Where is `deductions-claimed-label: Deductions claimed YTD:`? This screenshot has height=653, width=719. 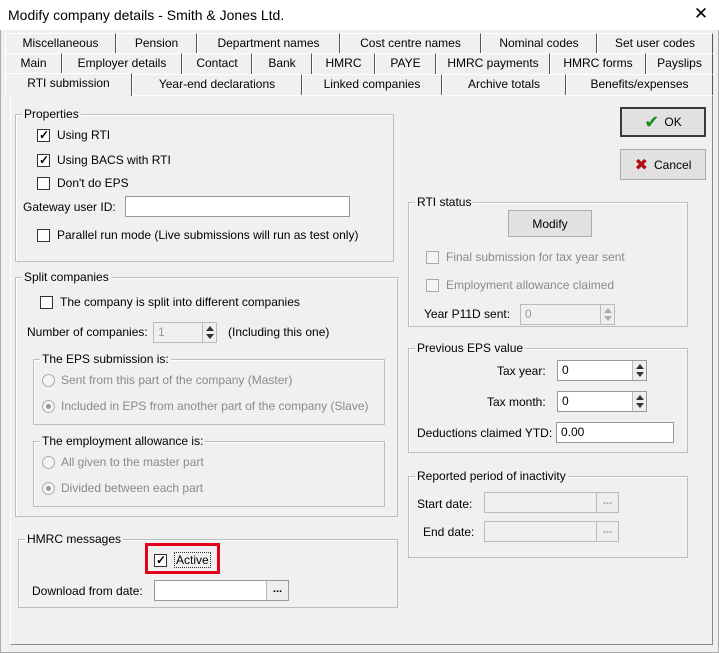
deductions-claimed-label: Deductions claimed YTD: is located at coordinates (485, 433).